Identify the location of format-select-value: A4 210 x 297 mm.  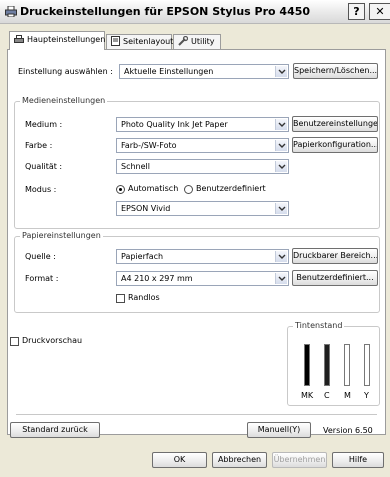
(157, 278).